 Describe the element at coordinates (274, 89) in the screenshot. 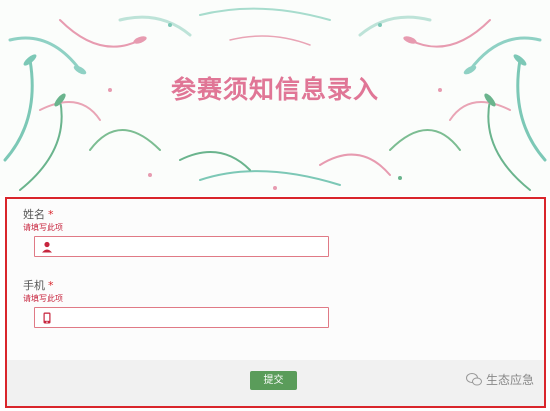

I see `page-title: 参赛须知信息录入` at that location.